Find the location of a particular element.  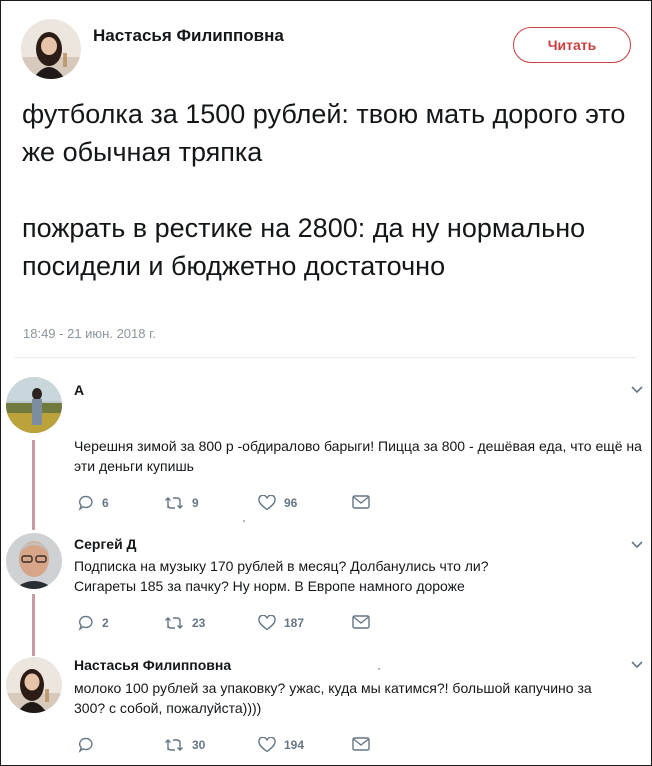

like-action: 96 is located at coordinates (277, 503).